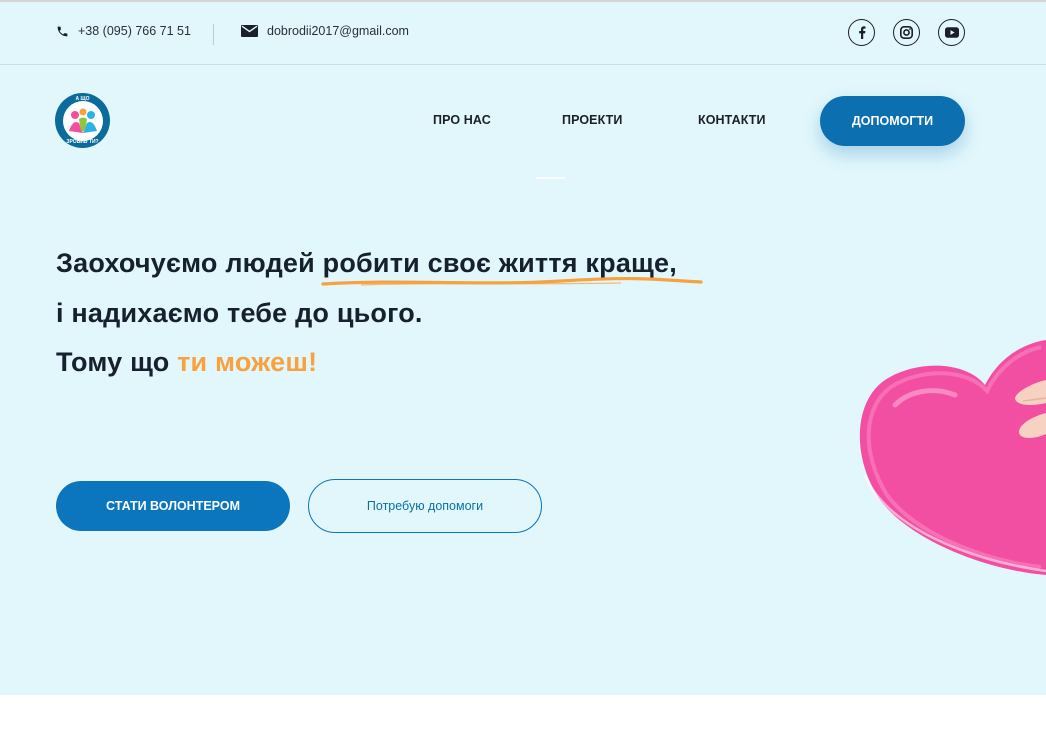  I want to click on phone-contact: +38 (095) 766 71 51, so click(123, 31).